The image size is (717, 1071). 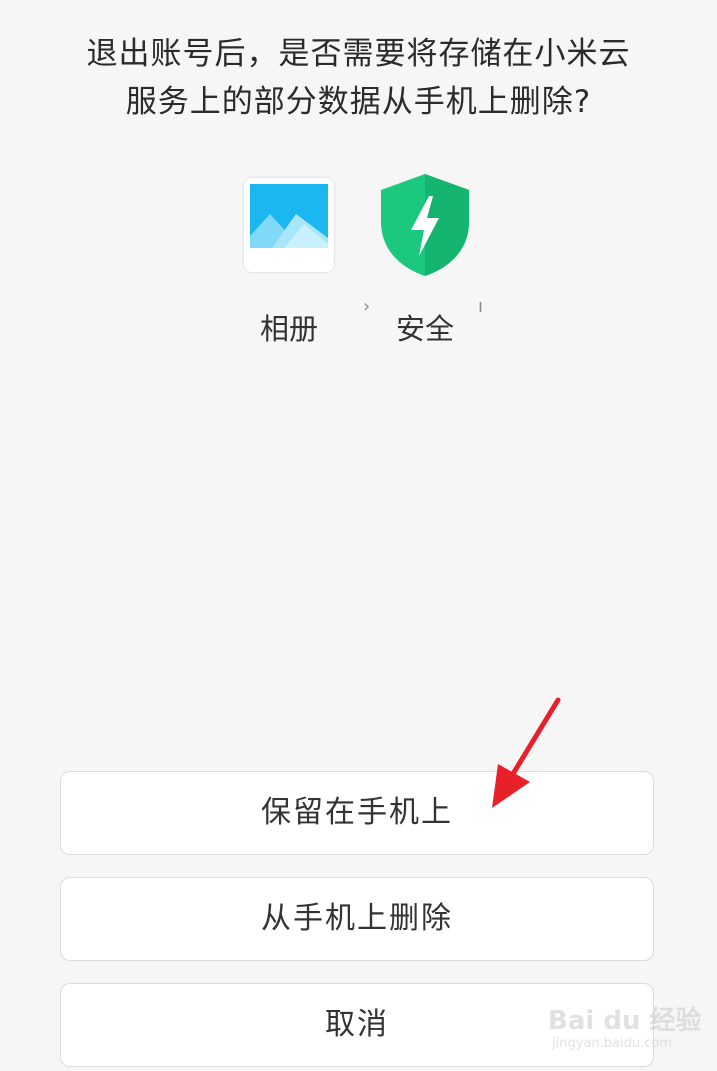 I want to click on watermark-brand: Bai du 经验, so click(x=625, y=1021).